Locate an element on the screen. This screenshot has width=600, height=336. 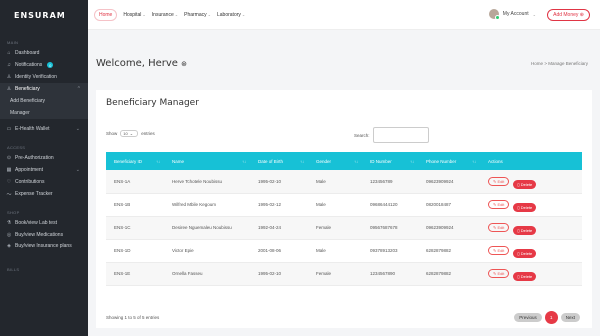
flask-icon: ⚗ is located at coordinates (9, 223).